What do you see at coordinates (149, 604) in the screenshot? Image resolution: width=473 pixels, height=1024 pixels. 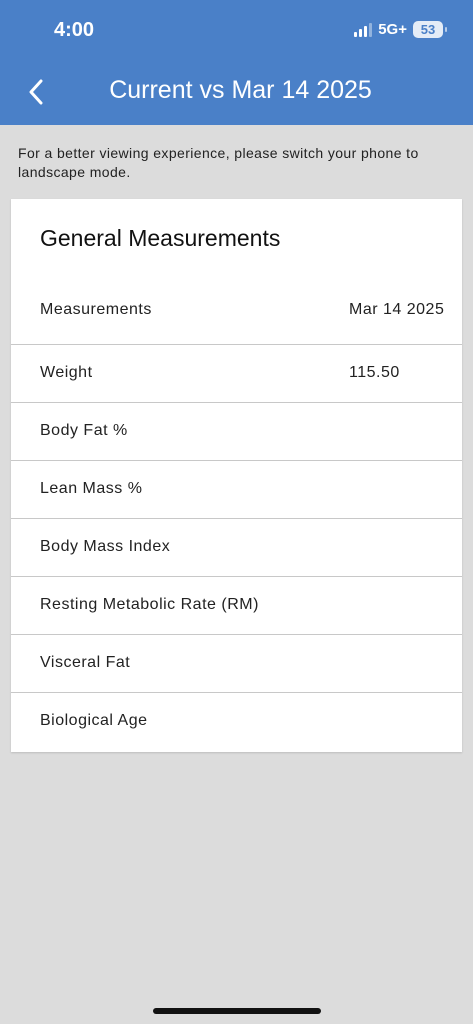 I see `row-label: Resting Metabolic Rate (RM)` at bounding box center [149, 604].